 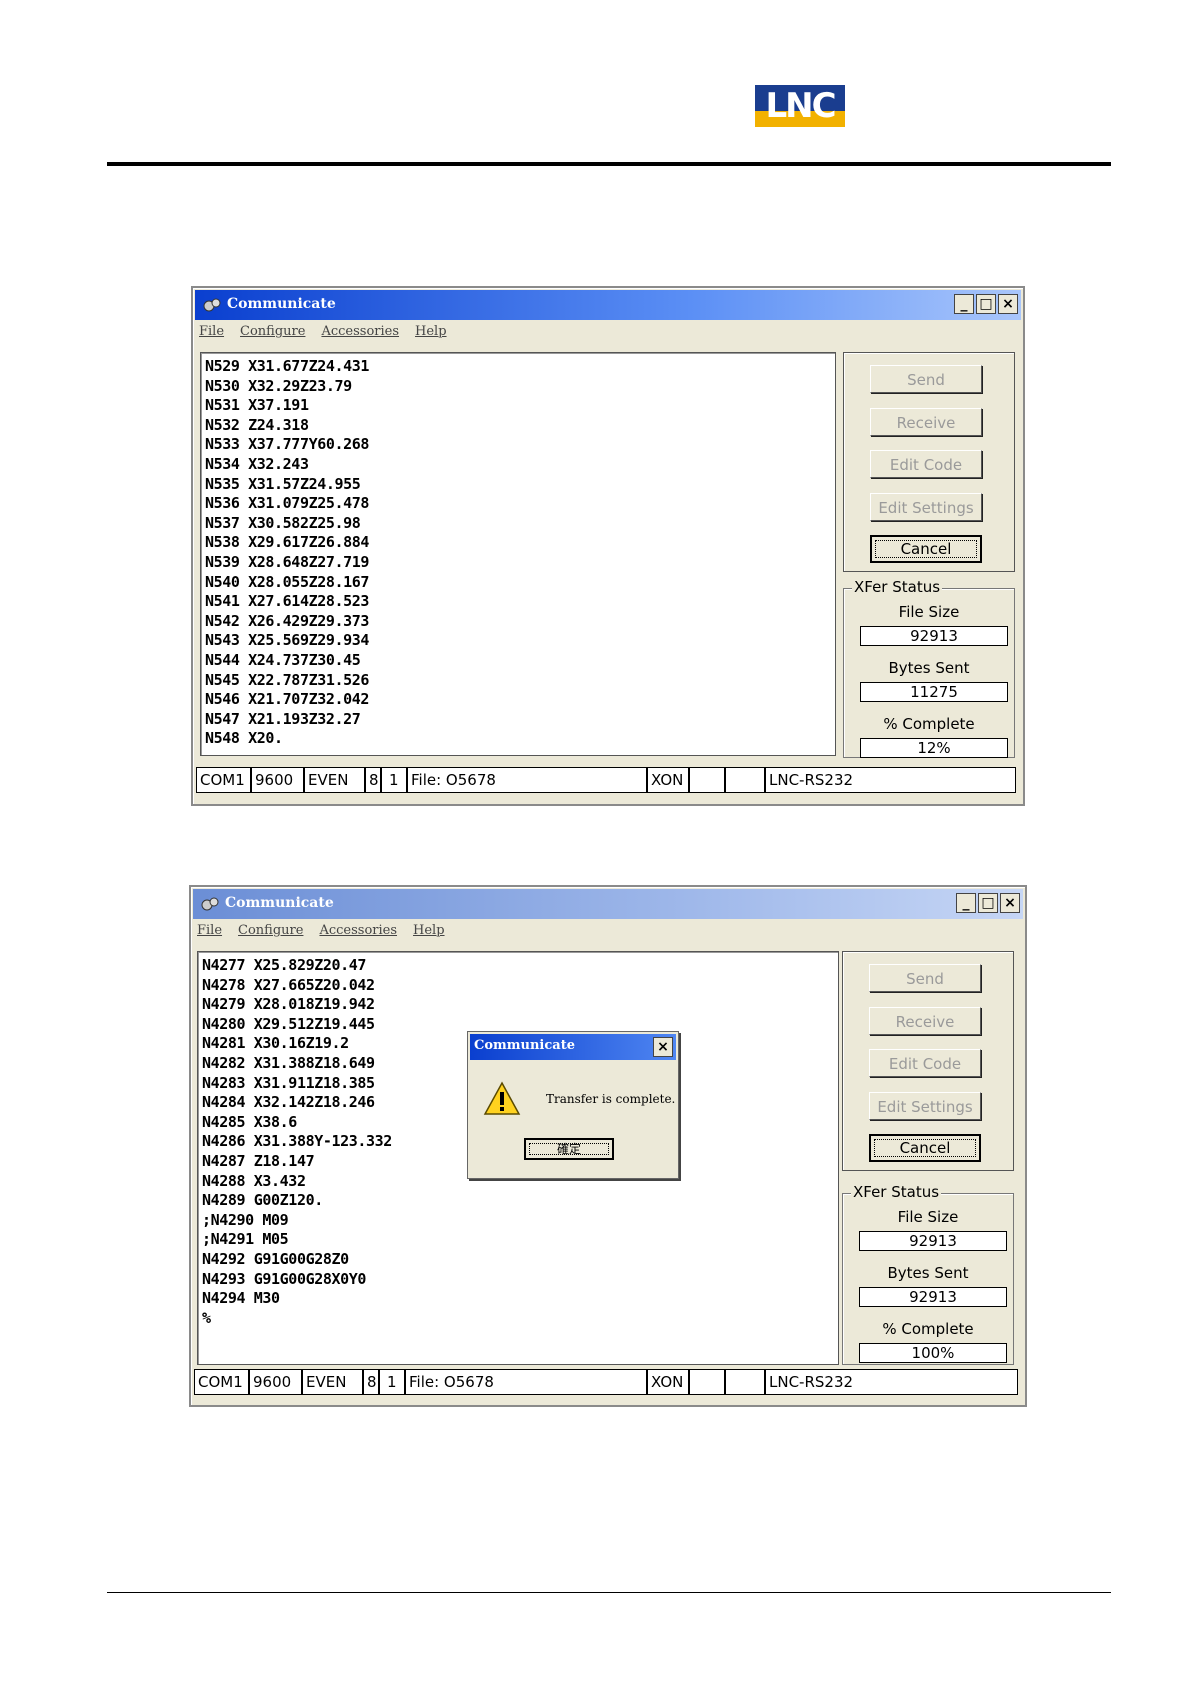 I want to click on code-line: N533 X37.777Y60.268, so click(x=287, y=444).